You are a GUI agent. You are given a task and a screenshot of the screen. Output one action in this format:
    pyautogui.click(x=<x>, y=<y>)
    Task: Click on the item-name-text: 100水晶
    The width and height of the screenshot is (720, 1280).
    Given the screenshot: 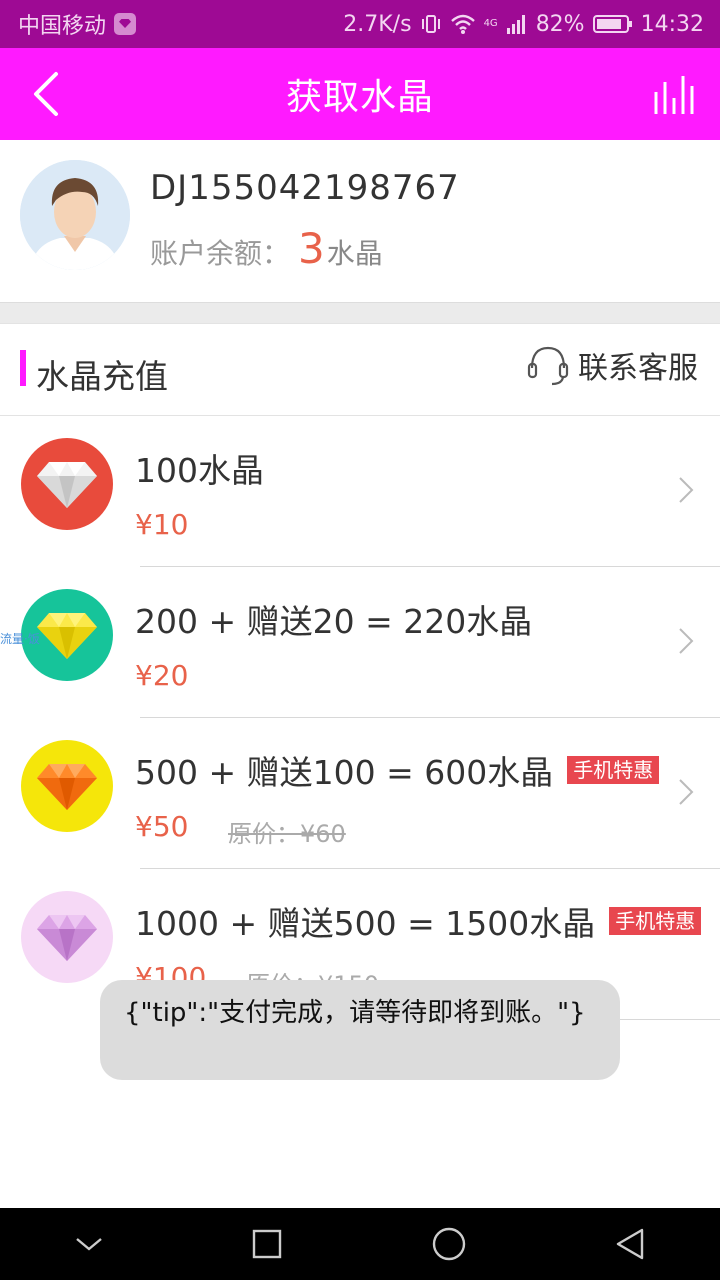 What is the action you would take?
    pyautogui.click(x=199, y=470)
    